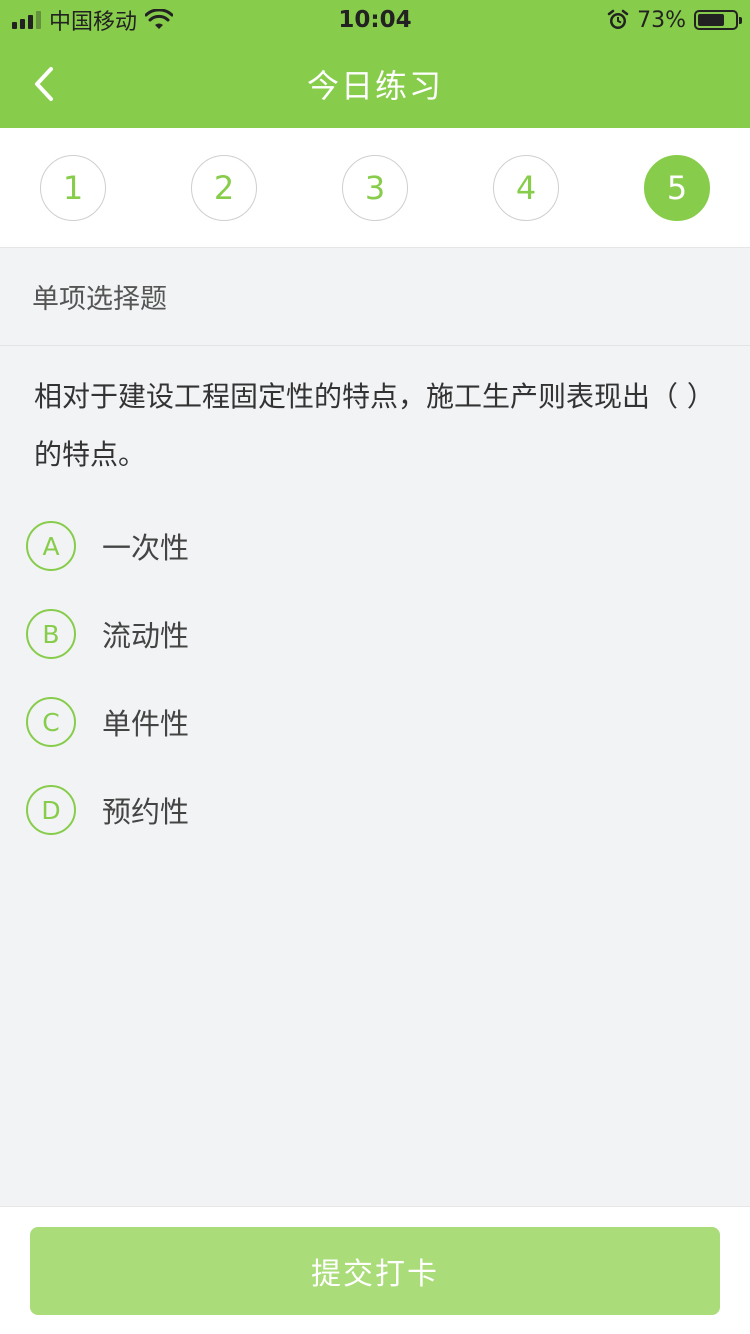  What do you see at coordinates (677, 187) in the screenshot?
I see `step-5: 5` at bounding box center [677, 187].